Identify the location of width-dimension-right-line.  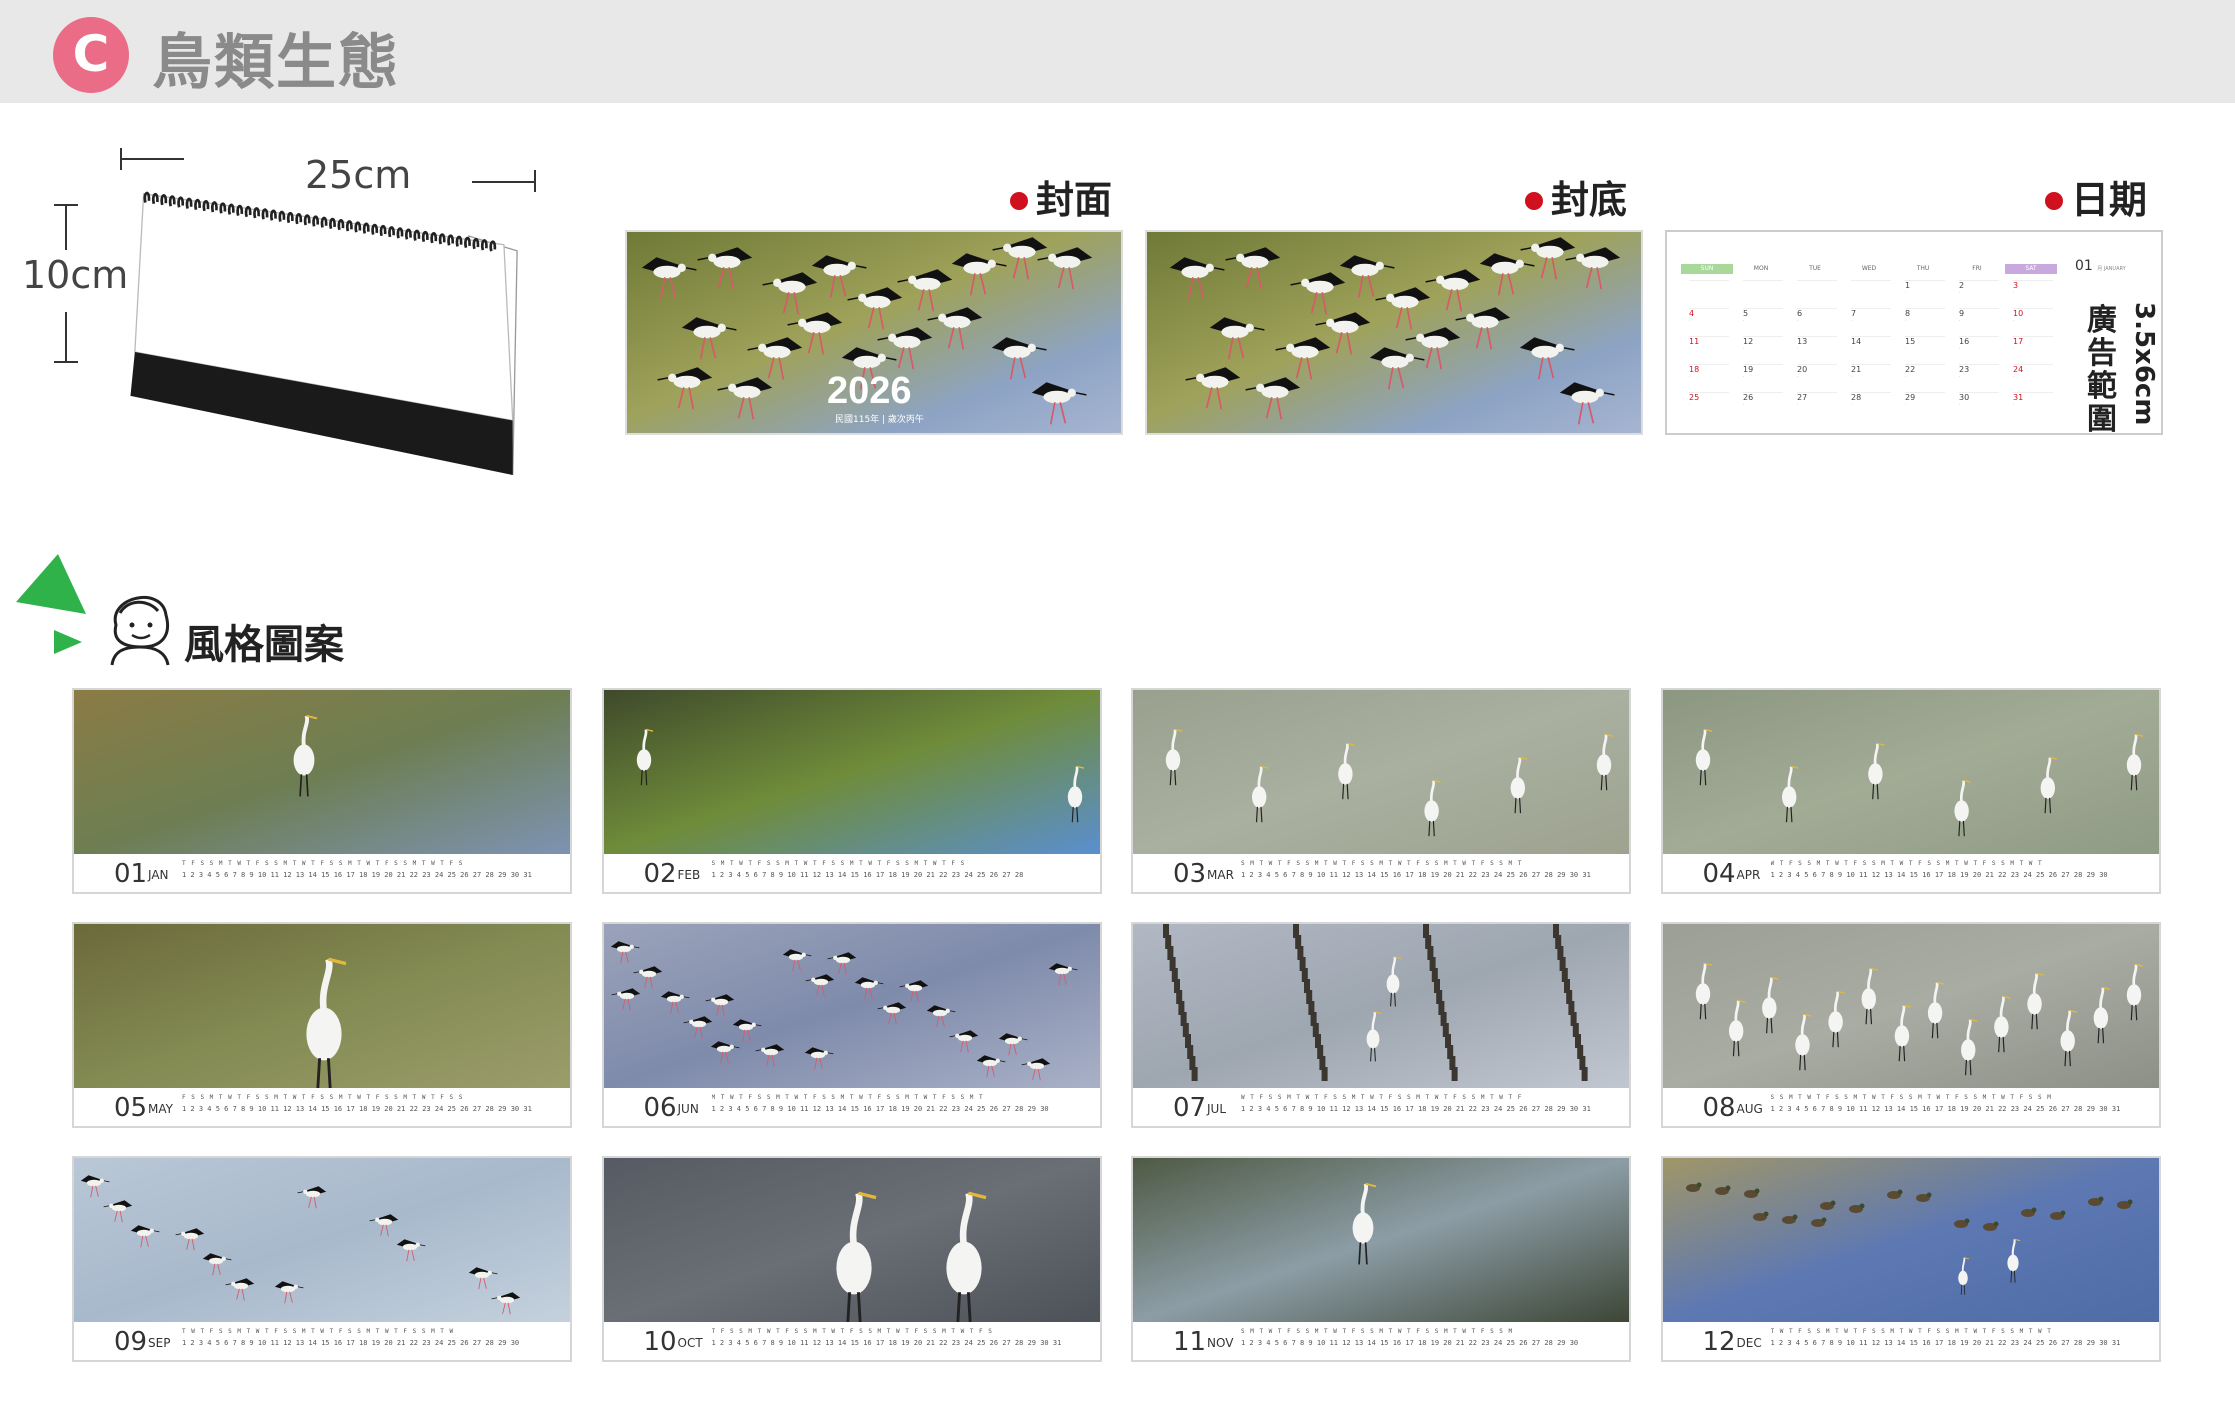
(504, 182).